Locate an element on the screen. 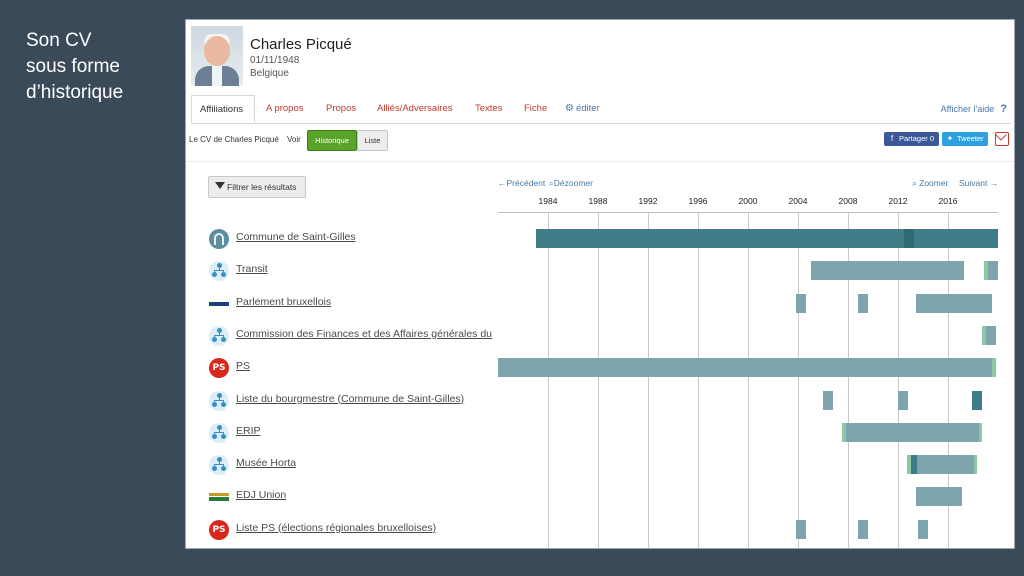 The height and width of the screenshot is (576, 1024). tab-editer: ⚙ éditer is located at coordinates (582, 109).